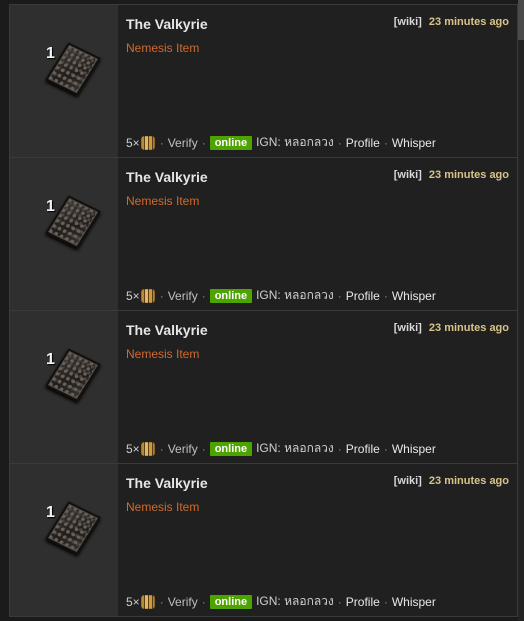 This screenshot has height=621, width=524. What do you see at coordinates (521, 310) in the screenshot?
I see `scrollbar` at bounding box center [521, 310].